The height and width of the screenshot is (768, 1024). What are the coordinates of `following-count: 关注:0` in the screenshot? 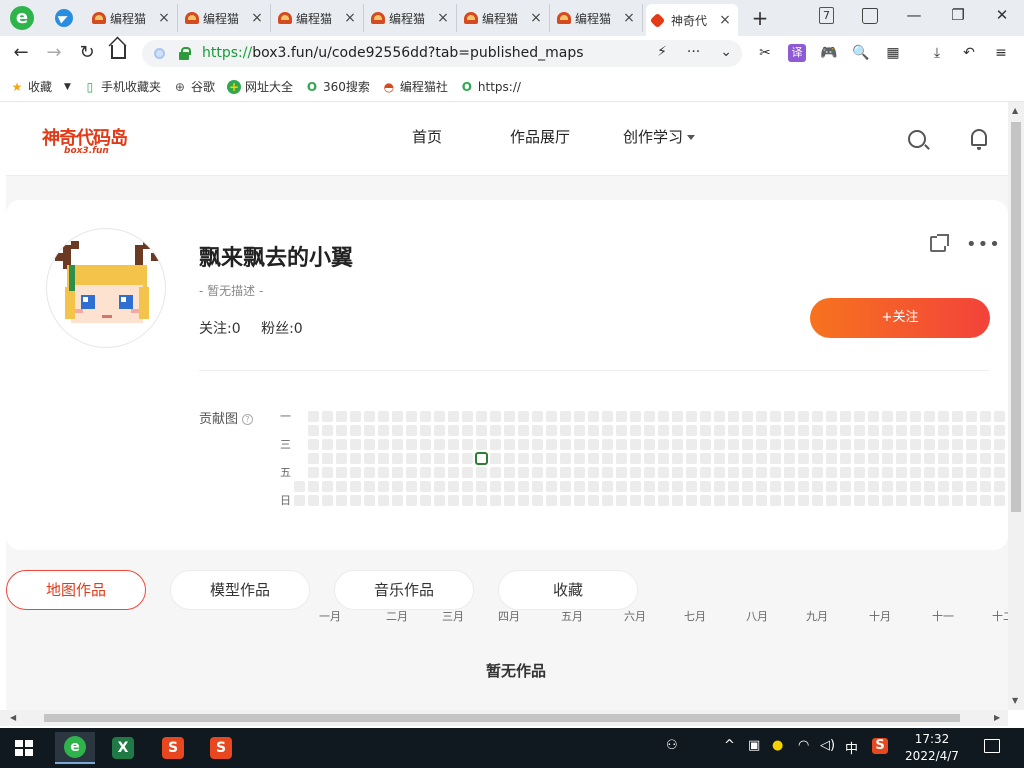 It's located at (220, 329).